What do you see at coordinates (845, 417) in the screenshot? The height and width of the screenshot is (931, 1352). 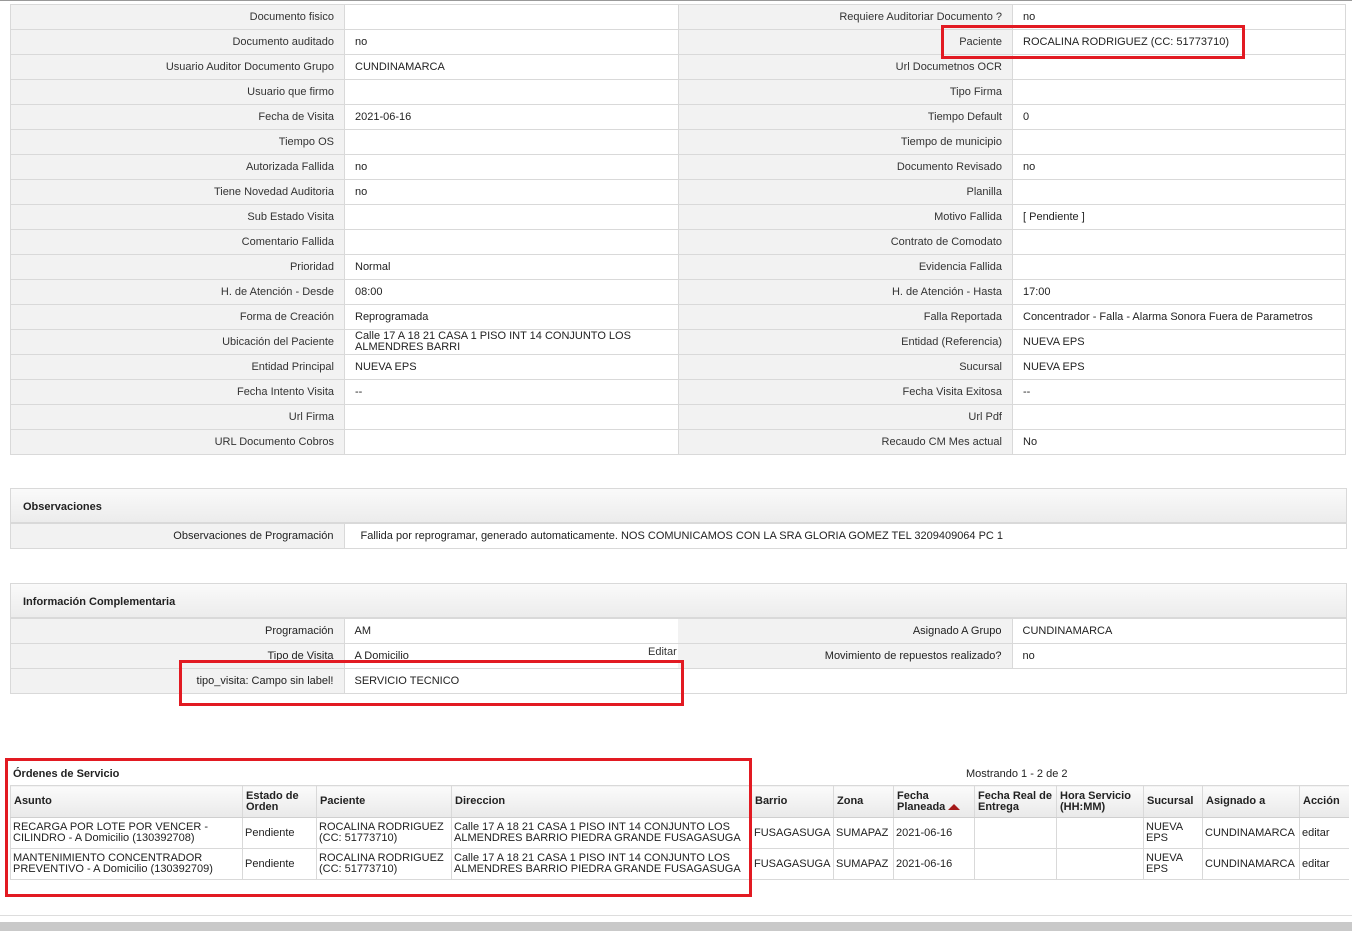 I see `field-label: Url Pdf` at bounding box center [845, 417].